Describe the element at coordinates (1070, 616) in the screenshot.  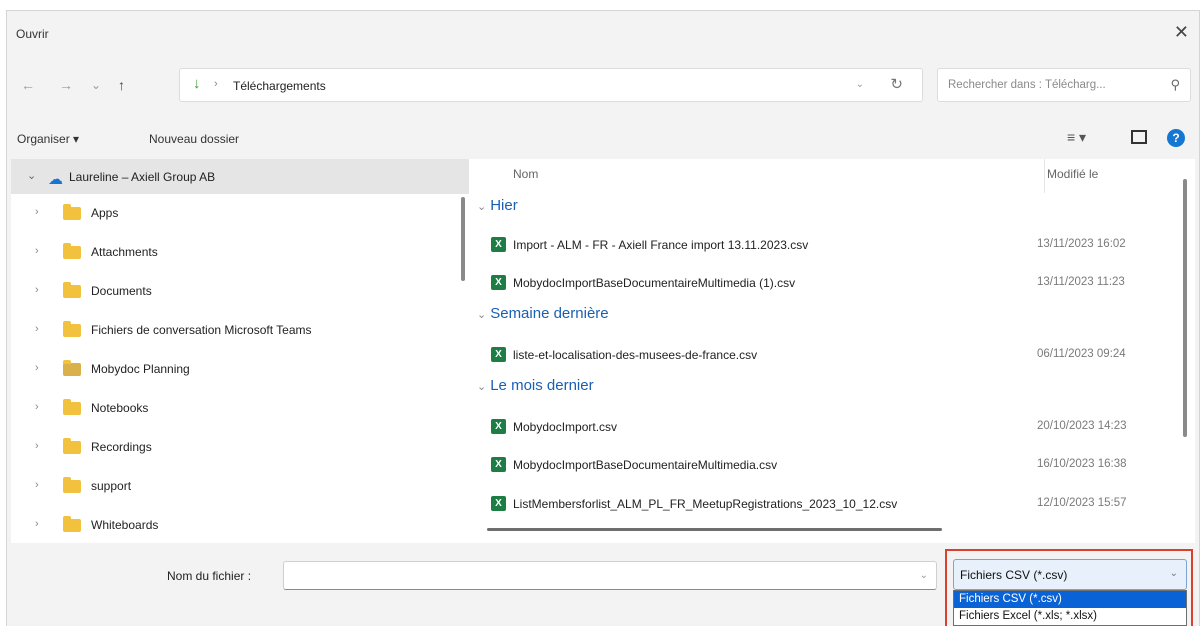
I see `file-type-option-excel: Fichiers Excel (*.xls; *.xlsx)` at that location.